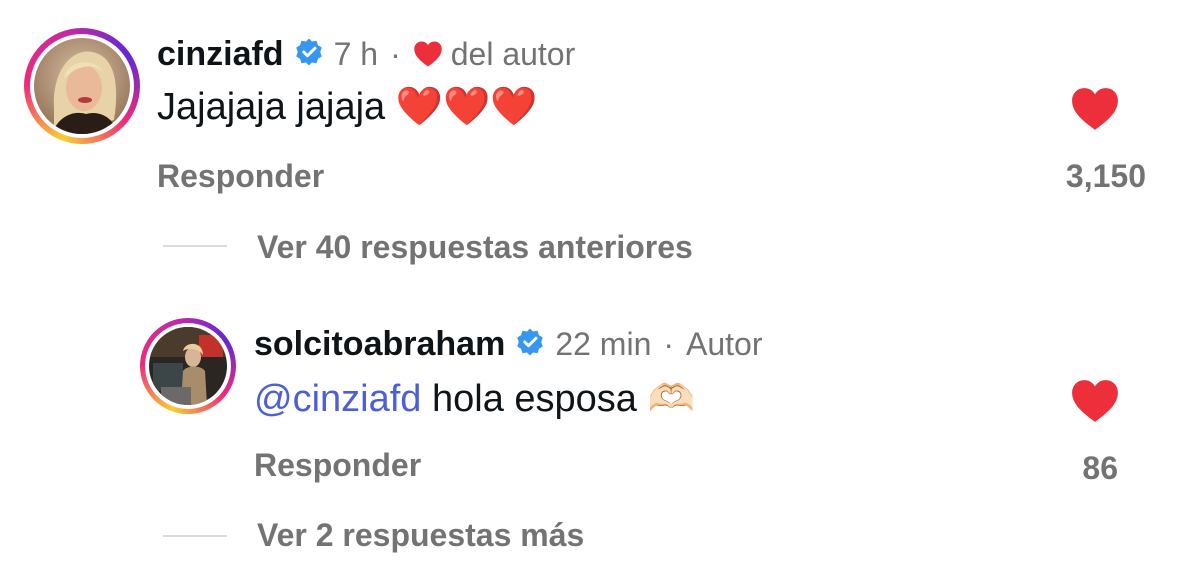 Image resolution: width=1179 pixels, height=571 pixels. What do you see at coordinates (420, 535) in the screenshot?
I see `view-more-replies-button: Ver 2 respuestas más` at bounding box center [420, 535].